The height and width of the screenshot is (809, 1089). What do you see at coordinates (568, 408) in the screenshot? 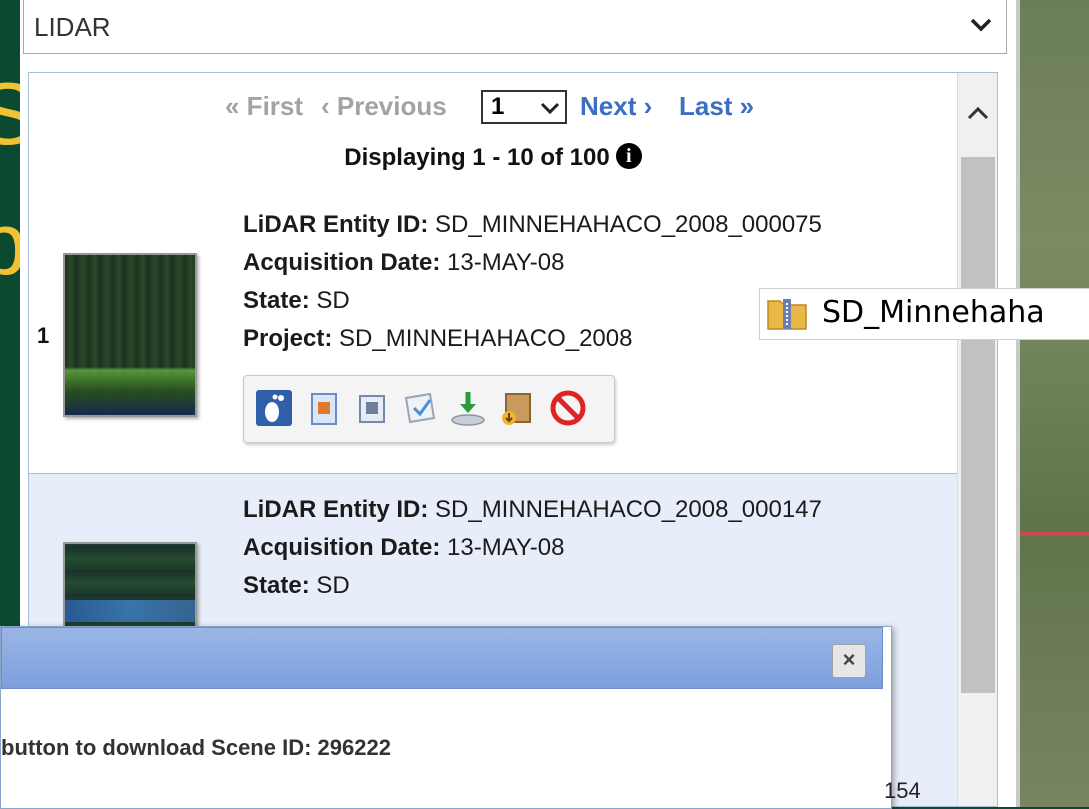
I see `exclude-icon` at bounding box center [568, 408].